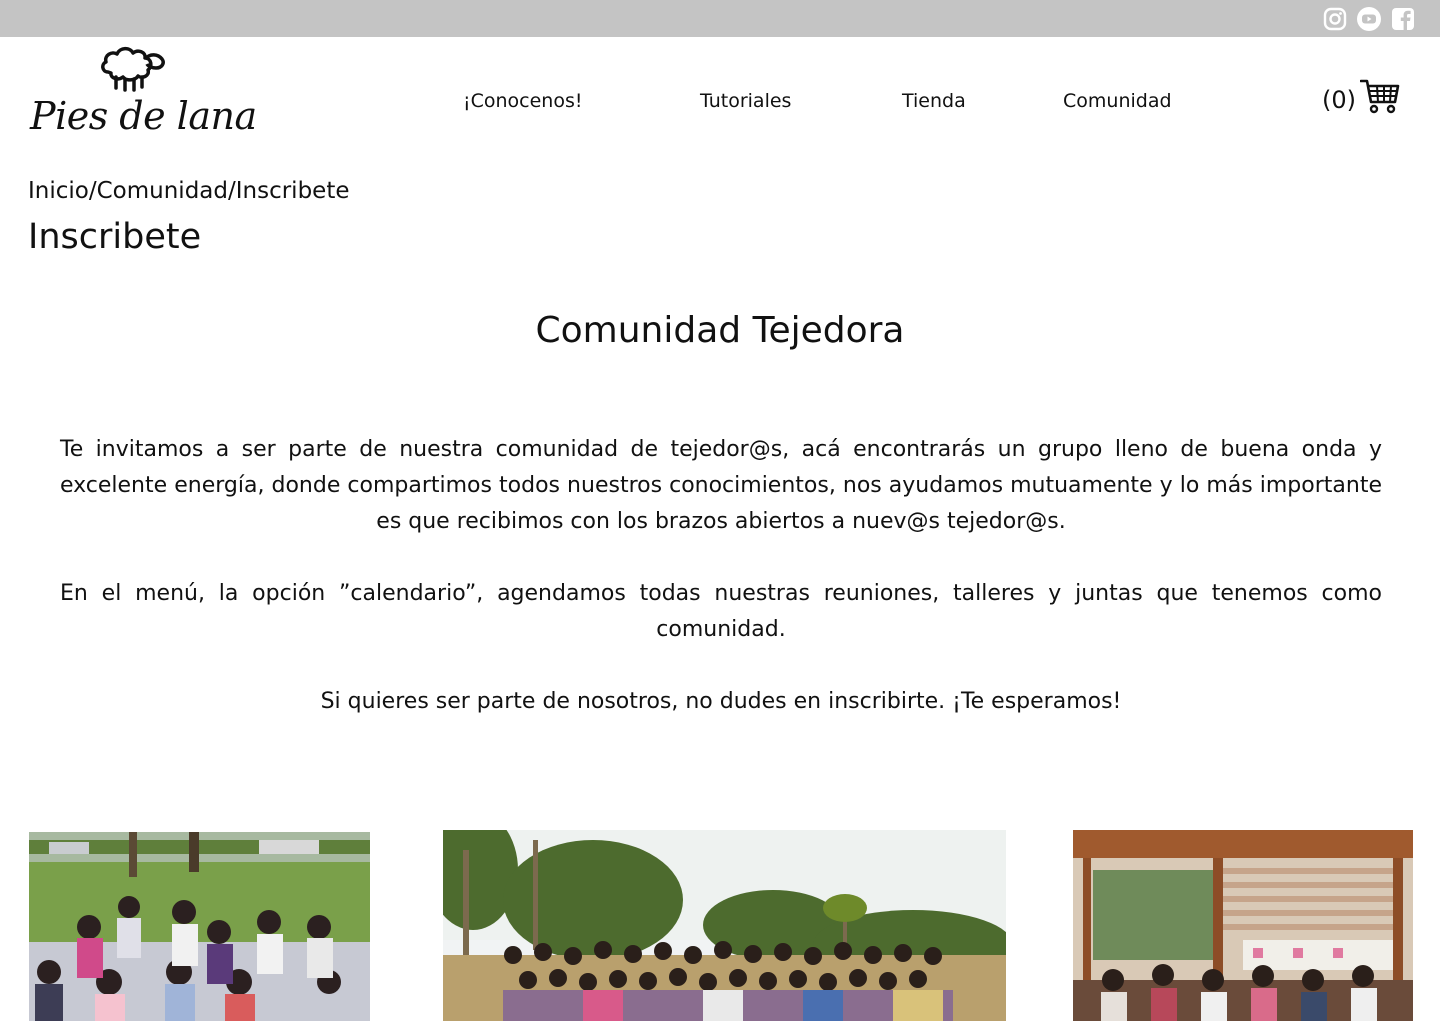  I want to click on page-title: Inscribete, so click(115, 237).